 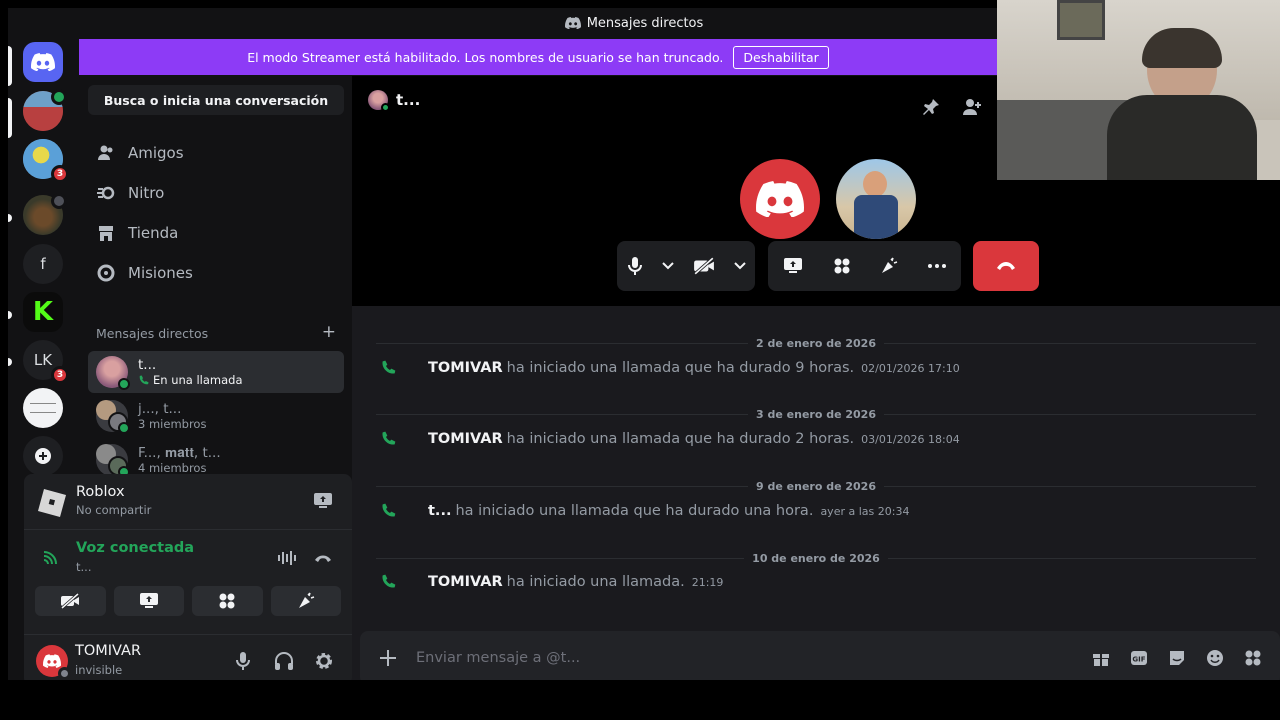 I want to click on webcam-overlay, so click(x=1138, y=90).